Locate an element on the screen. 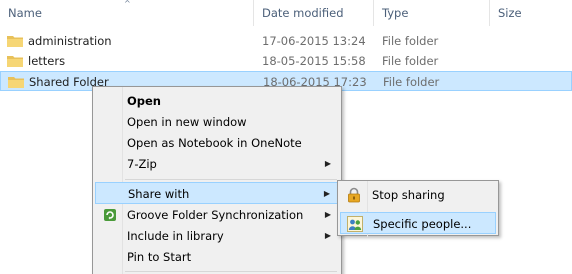  column-size: Size is located at coordinates (531, 13).